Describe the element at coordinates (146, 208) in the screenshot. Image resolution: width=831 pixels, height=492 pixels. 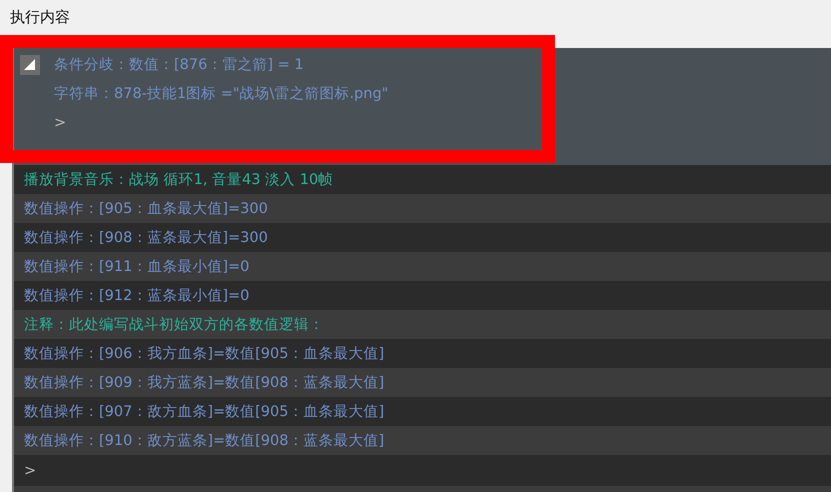
I see `event-command: 数值操作：[905：血条最大值]=300` at that location.